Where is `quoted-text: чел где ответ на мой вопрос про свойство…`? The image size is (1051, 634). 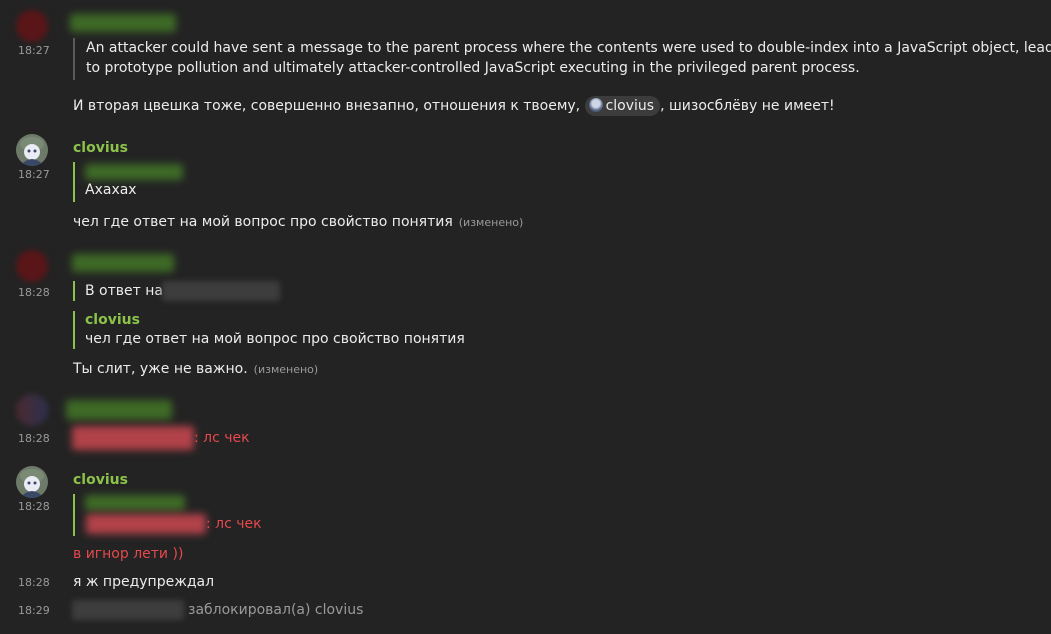 quoted-text: чел где ответ на мой вопрос про свойство… is located at coordinates (275, 339).